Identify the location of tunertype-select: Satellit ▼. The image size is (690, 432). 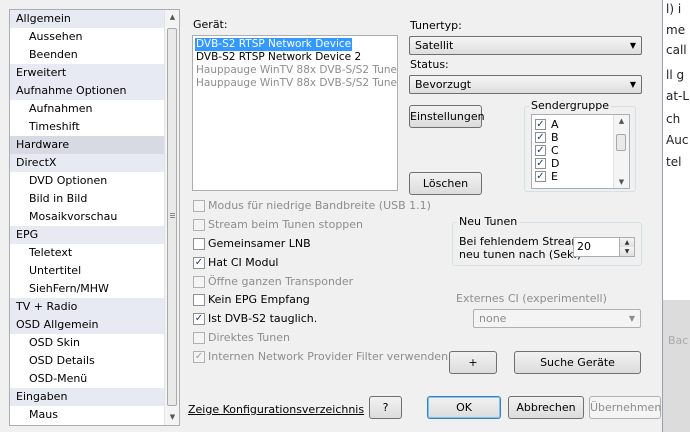
(525, 45).